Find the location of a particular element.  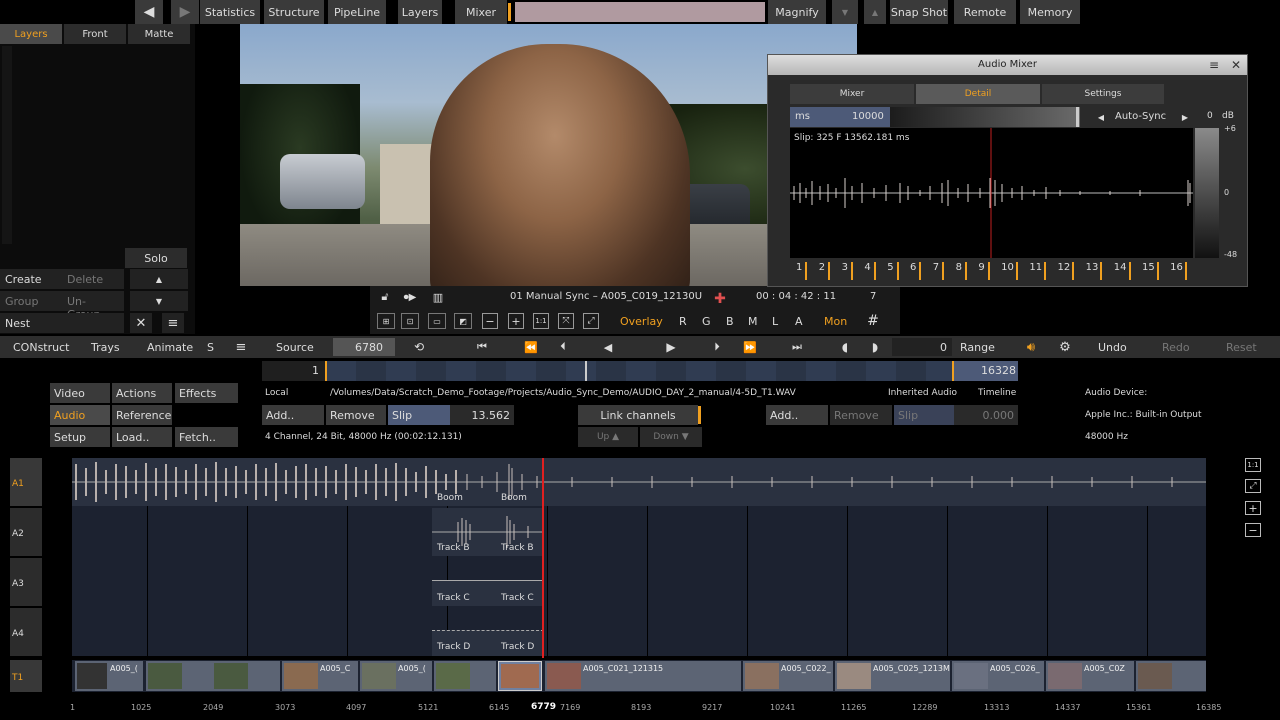

add-audio-button: Add.. is located at coordinates (293, 415).